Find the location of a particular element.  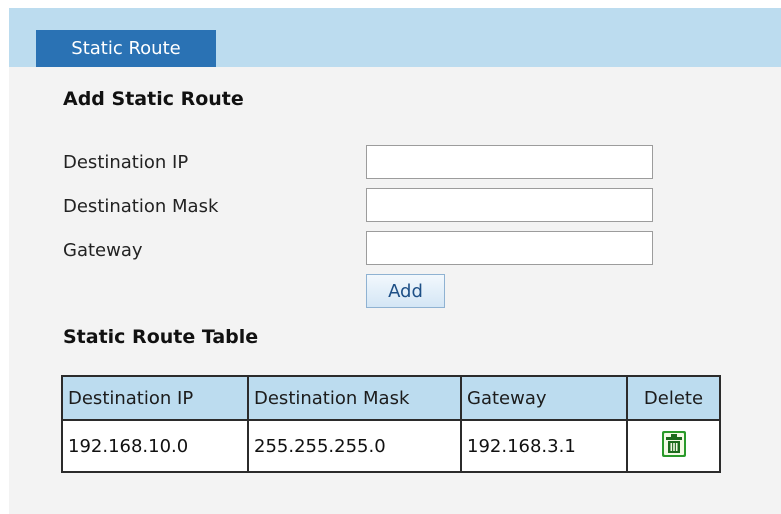

cell-delete is located at coordinates (673, 446).